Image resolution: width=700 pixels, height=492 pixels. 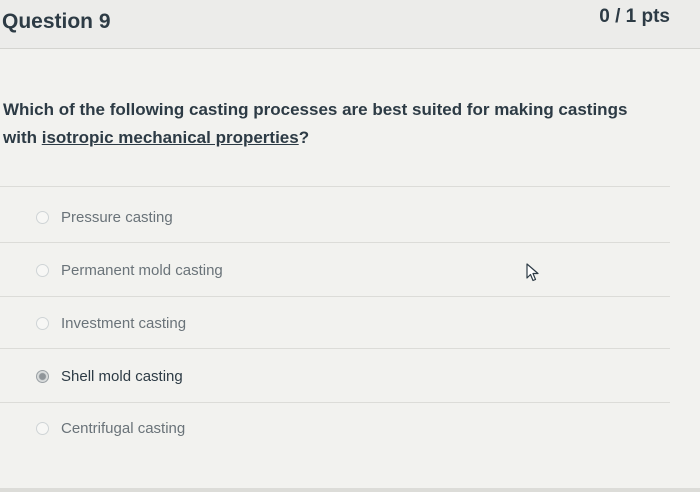 What do you see at coordinates (634, 16) in the screenshot?
I see `points-label: 0 / 1 pts` at bounding box center [634, 16].